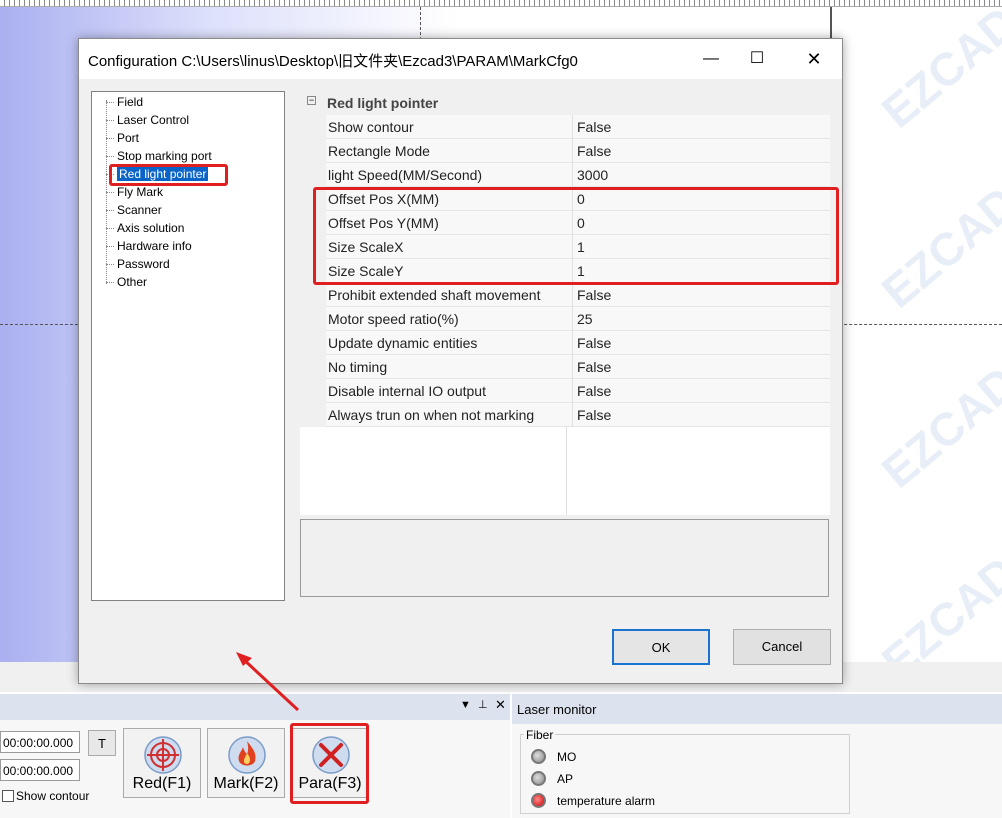 This screenshot has width=1002, height=818. Describe the element at coordinates (8, 796) in the screenshot. I see `show-contour-checkbox` at that location.